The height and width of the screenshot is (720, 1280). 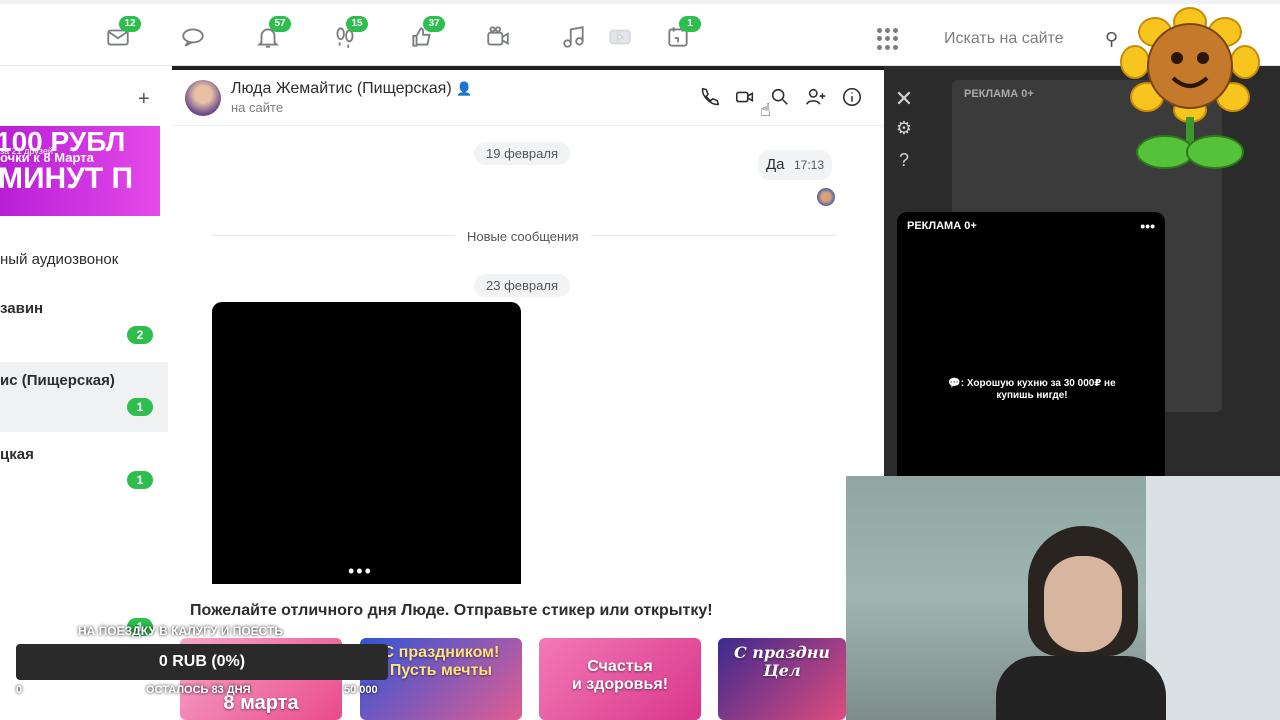 What do you see at coordinates (817, 98) in the screenshot?
I see `add-user-icon` at bounding box center [817, 98].